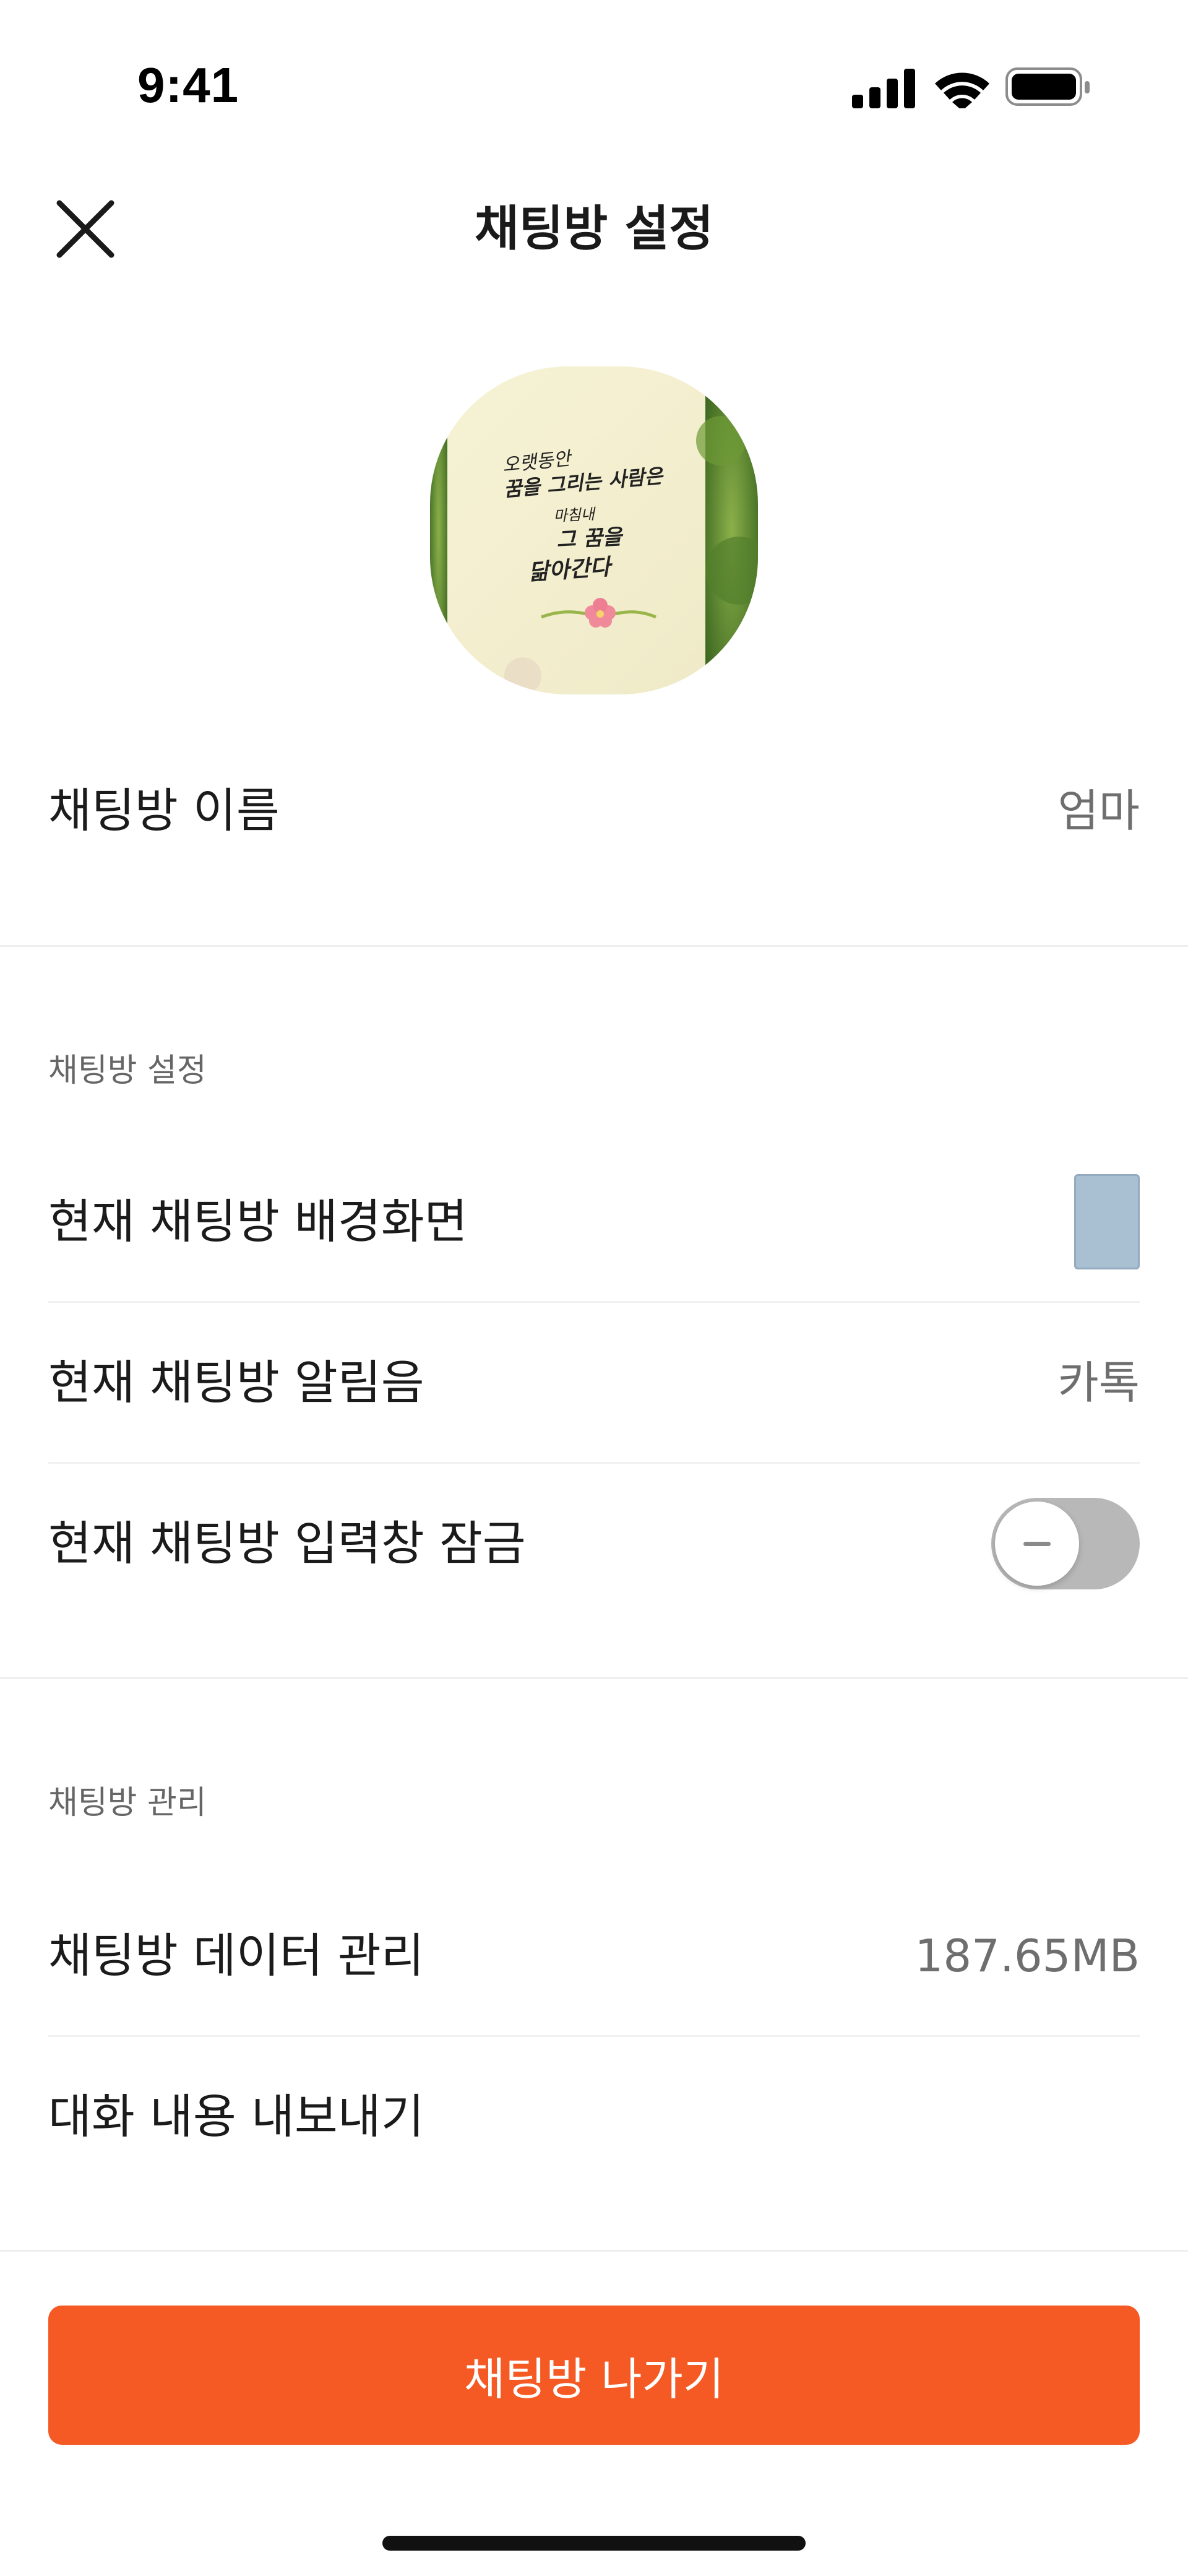  I want to click on wallpaper-row: 현재 채팅방 배경화면, so click(594, 1221).